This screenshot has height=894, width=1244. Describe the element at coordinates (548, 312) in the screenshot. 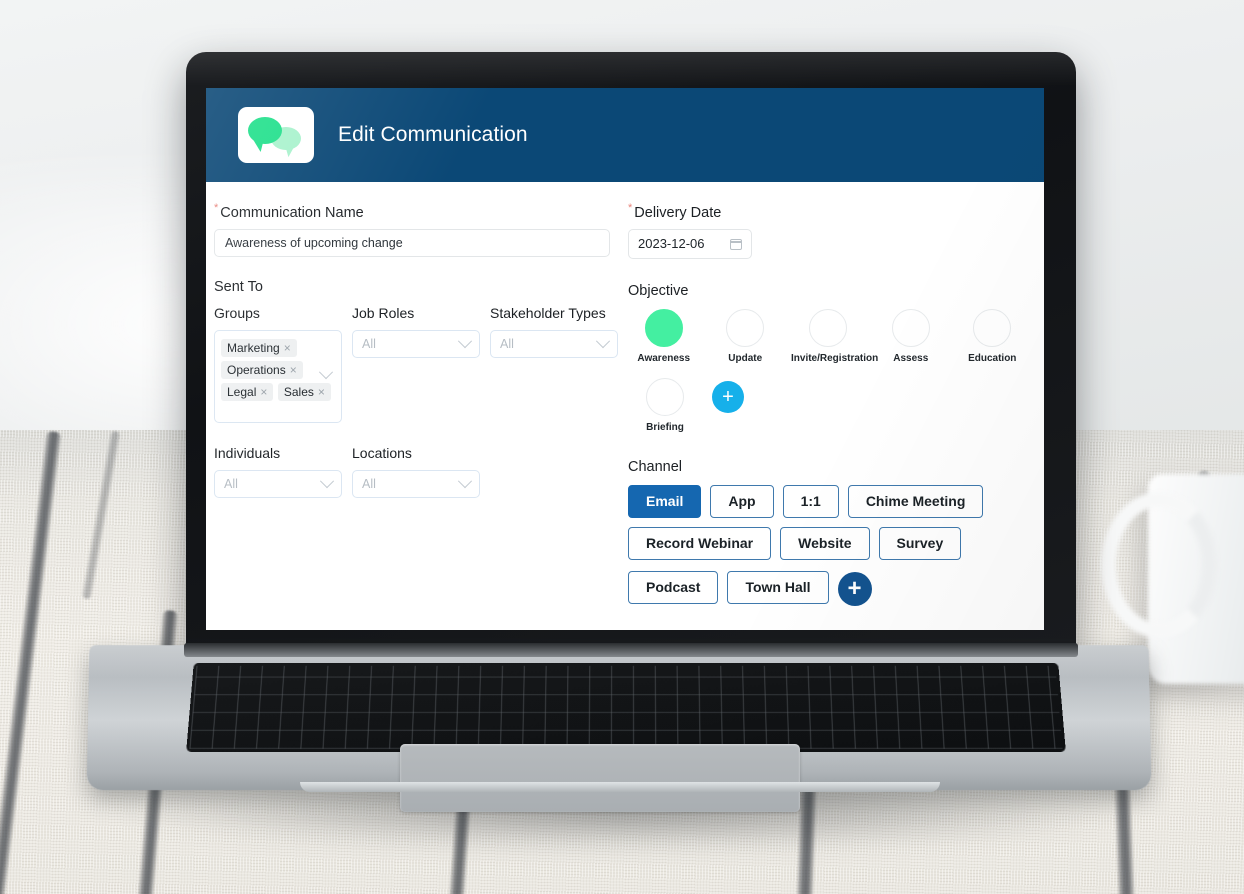

I see `stakeholder-types-label: Stakeholder Types` at that location.